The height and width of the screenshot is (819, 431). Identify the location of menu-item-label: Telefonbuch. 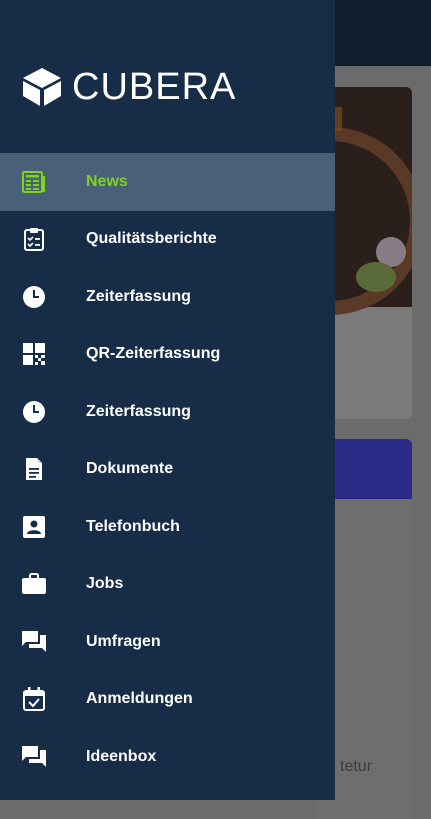
(133, 526).